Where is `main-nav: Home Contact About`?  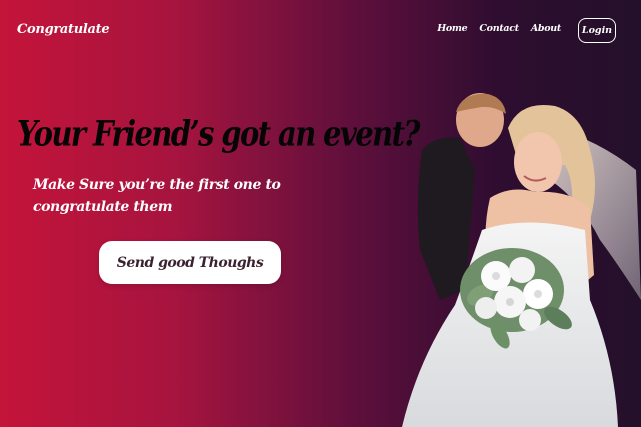 main-nav: Home Contact About is located at coordinates (499, 28).